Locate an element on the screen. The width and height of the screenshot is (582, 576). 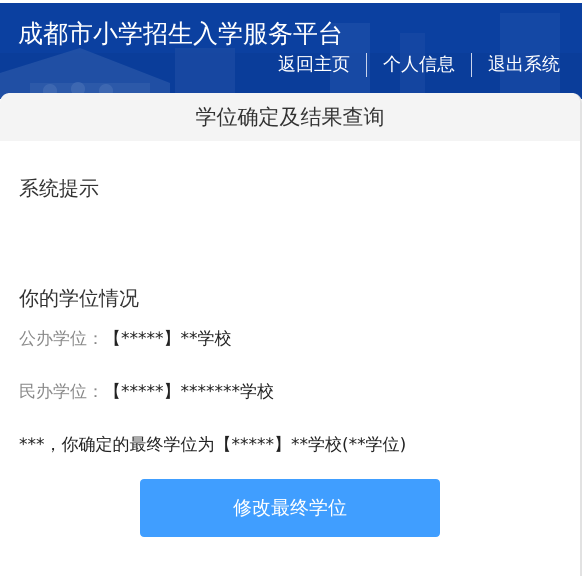
field-label: 公办学位： is located at coordinates (61, 339).